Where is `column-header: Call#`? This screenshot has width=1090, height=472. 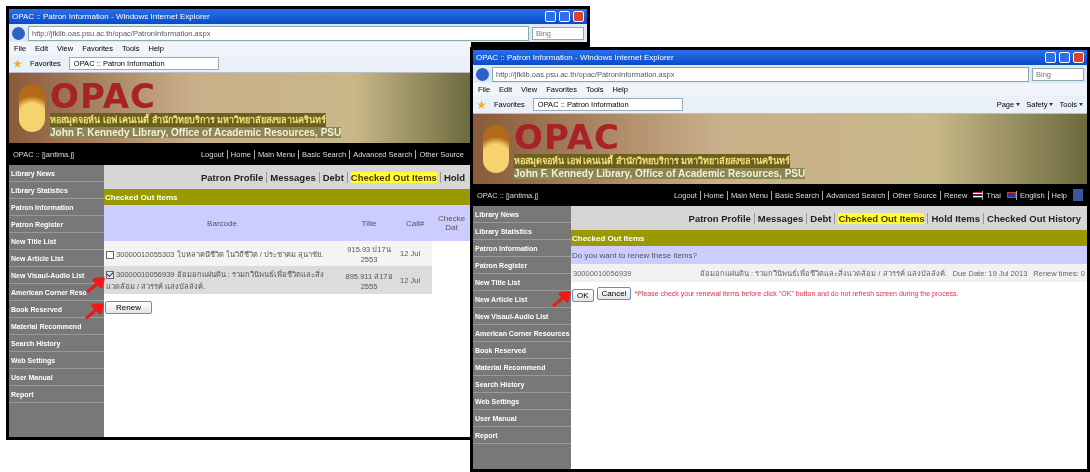 column-header: Call# is located at coordinates (415, 223).